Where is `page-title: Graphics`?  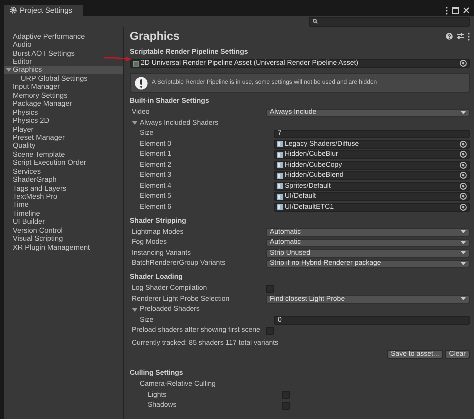 page-title: Graphics is located at coordinates (155, 36).